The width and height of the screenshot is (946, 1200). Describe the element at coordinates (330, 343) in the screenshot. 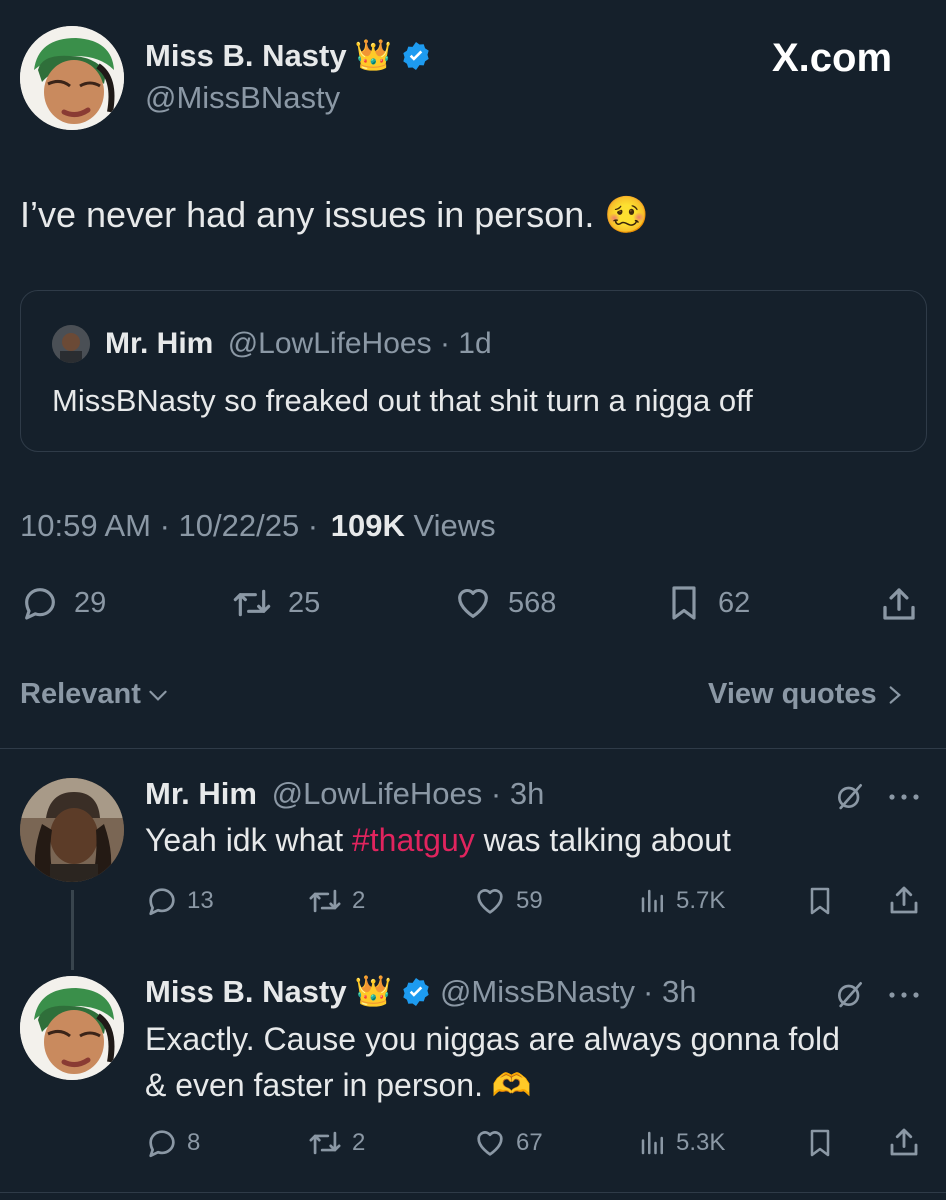

I see `quoted-author-handle: @LowLifeHoes` at that location.